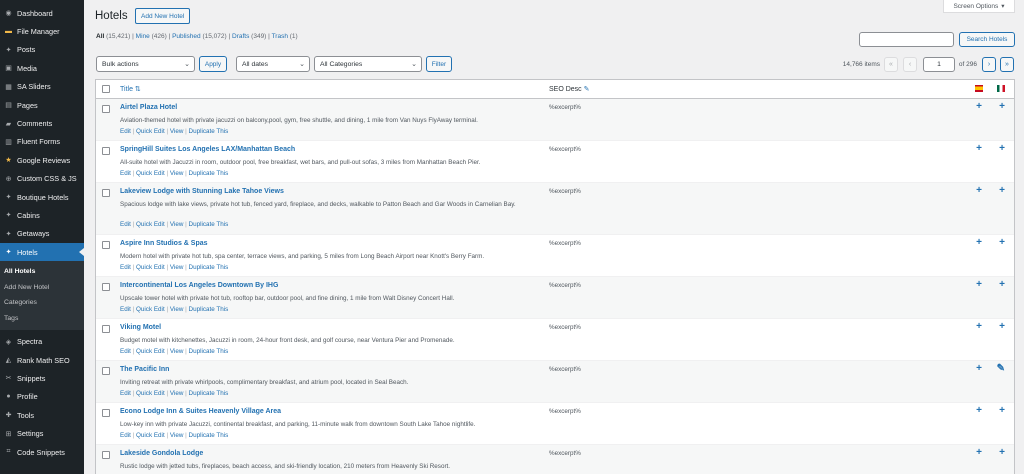 The image size is (1024, 474). Describe the element at coordinates (148, 107) in the screenshot. I see `row-title-link: Airtel Plaza Hotel` at that location.